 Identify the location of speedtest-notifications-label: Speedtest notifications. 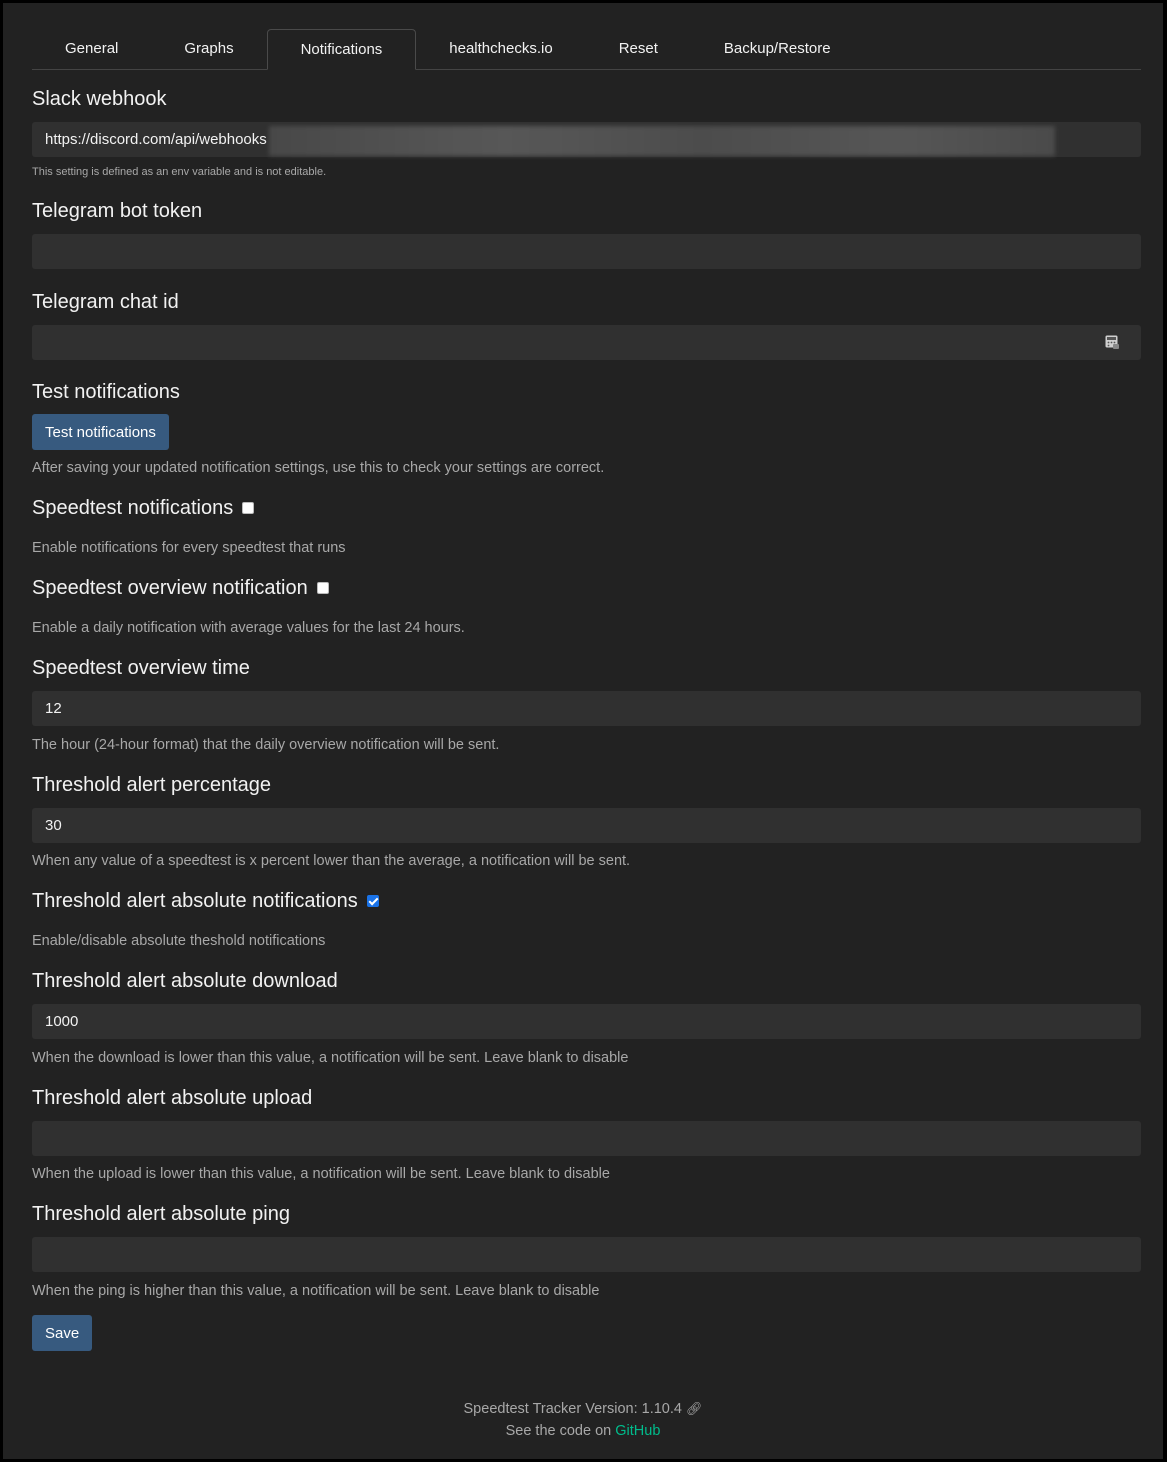
(586, 508).